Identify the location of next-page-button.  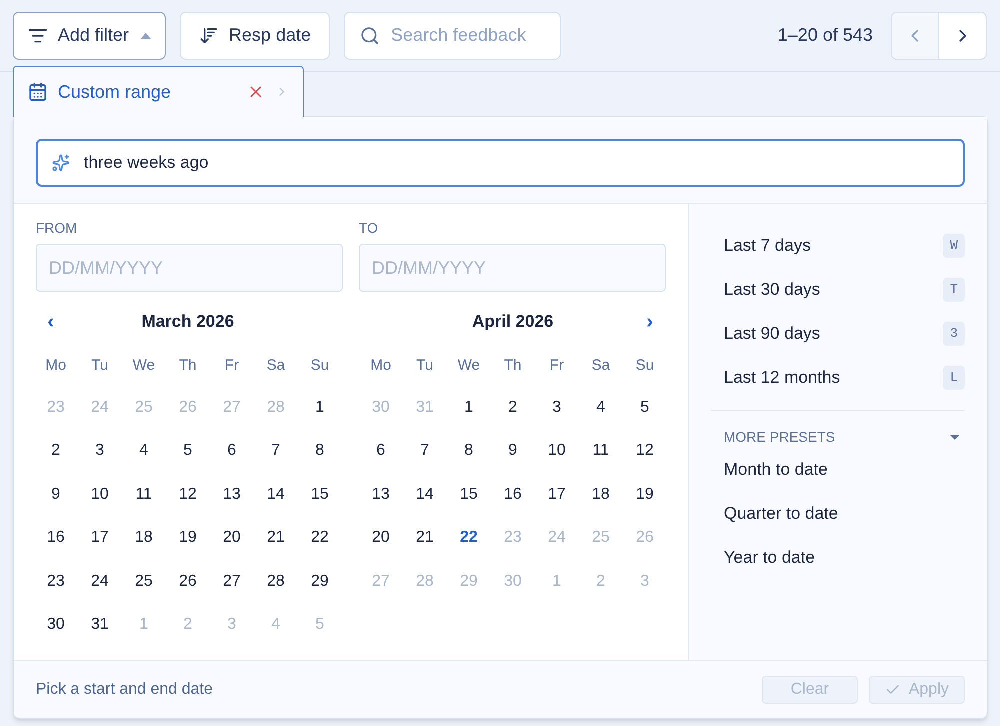
(963, 36).